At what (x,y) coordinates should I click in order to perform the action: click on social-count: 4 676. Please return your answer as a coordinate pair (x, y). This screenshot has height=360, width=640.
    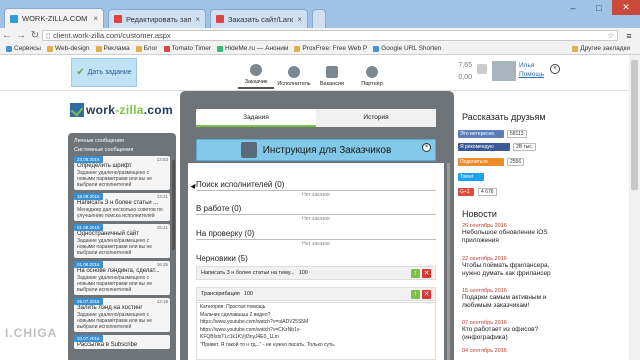
    Looking at the image, I should click on (487, 192).